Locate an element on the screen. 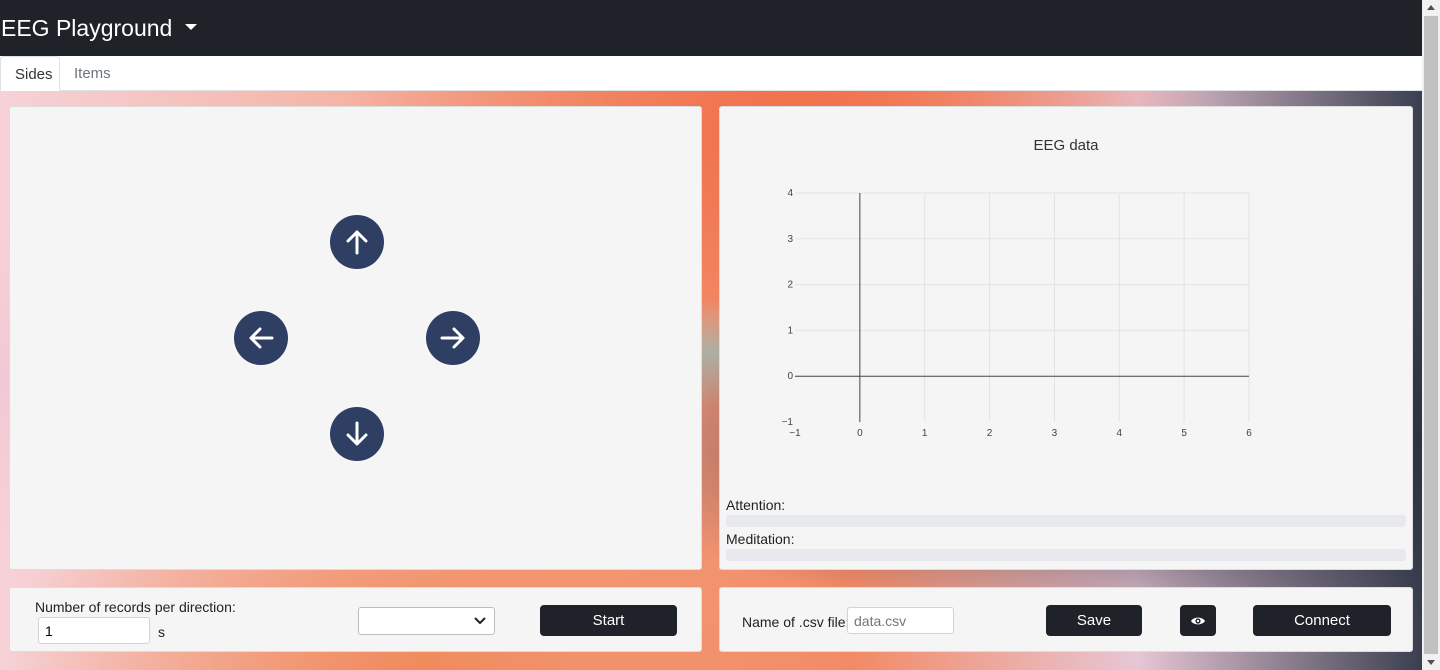 The height and width of the screenshot is (670, 1440). scroll-thumb is located at coordinates (1431, 335).